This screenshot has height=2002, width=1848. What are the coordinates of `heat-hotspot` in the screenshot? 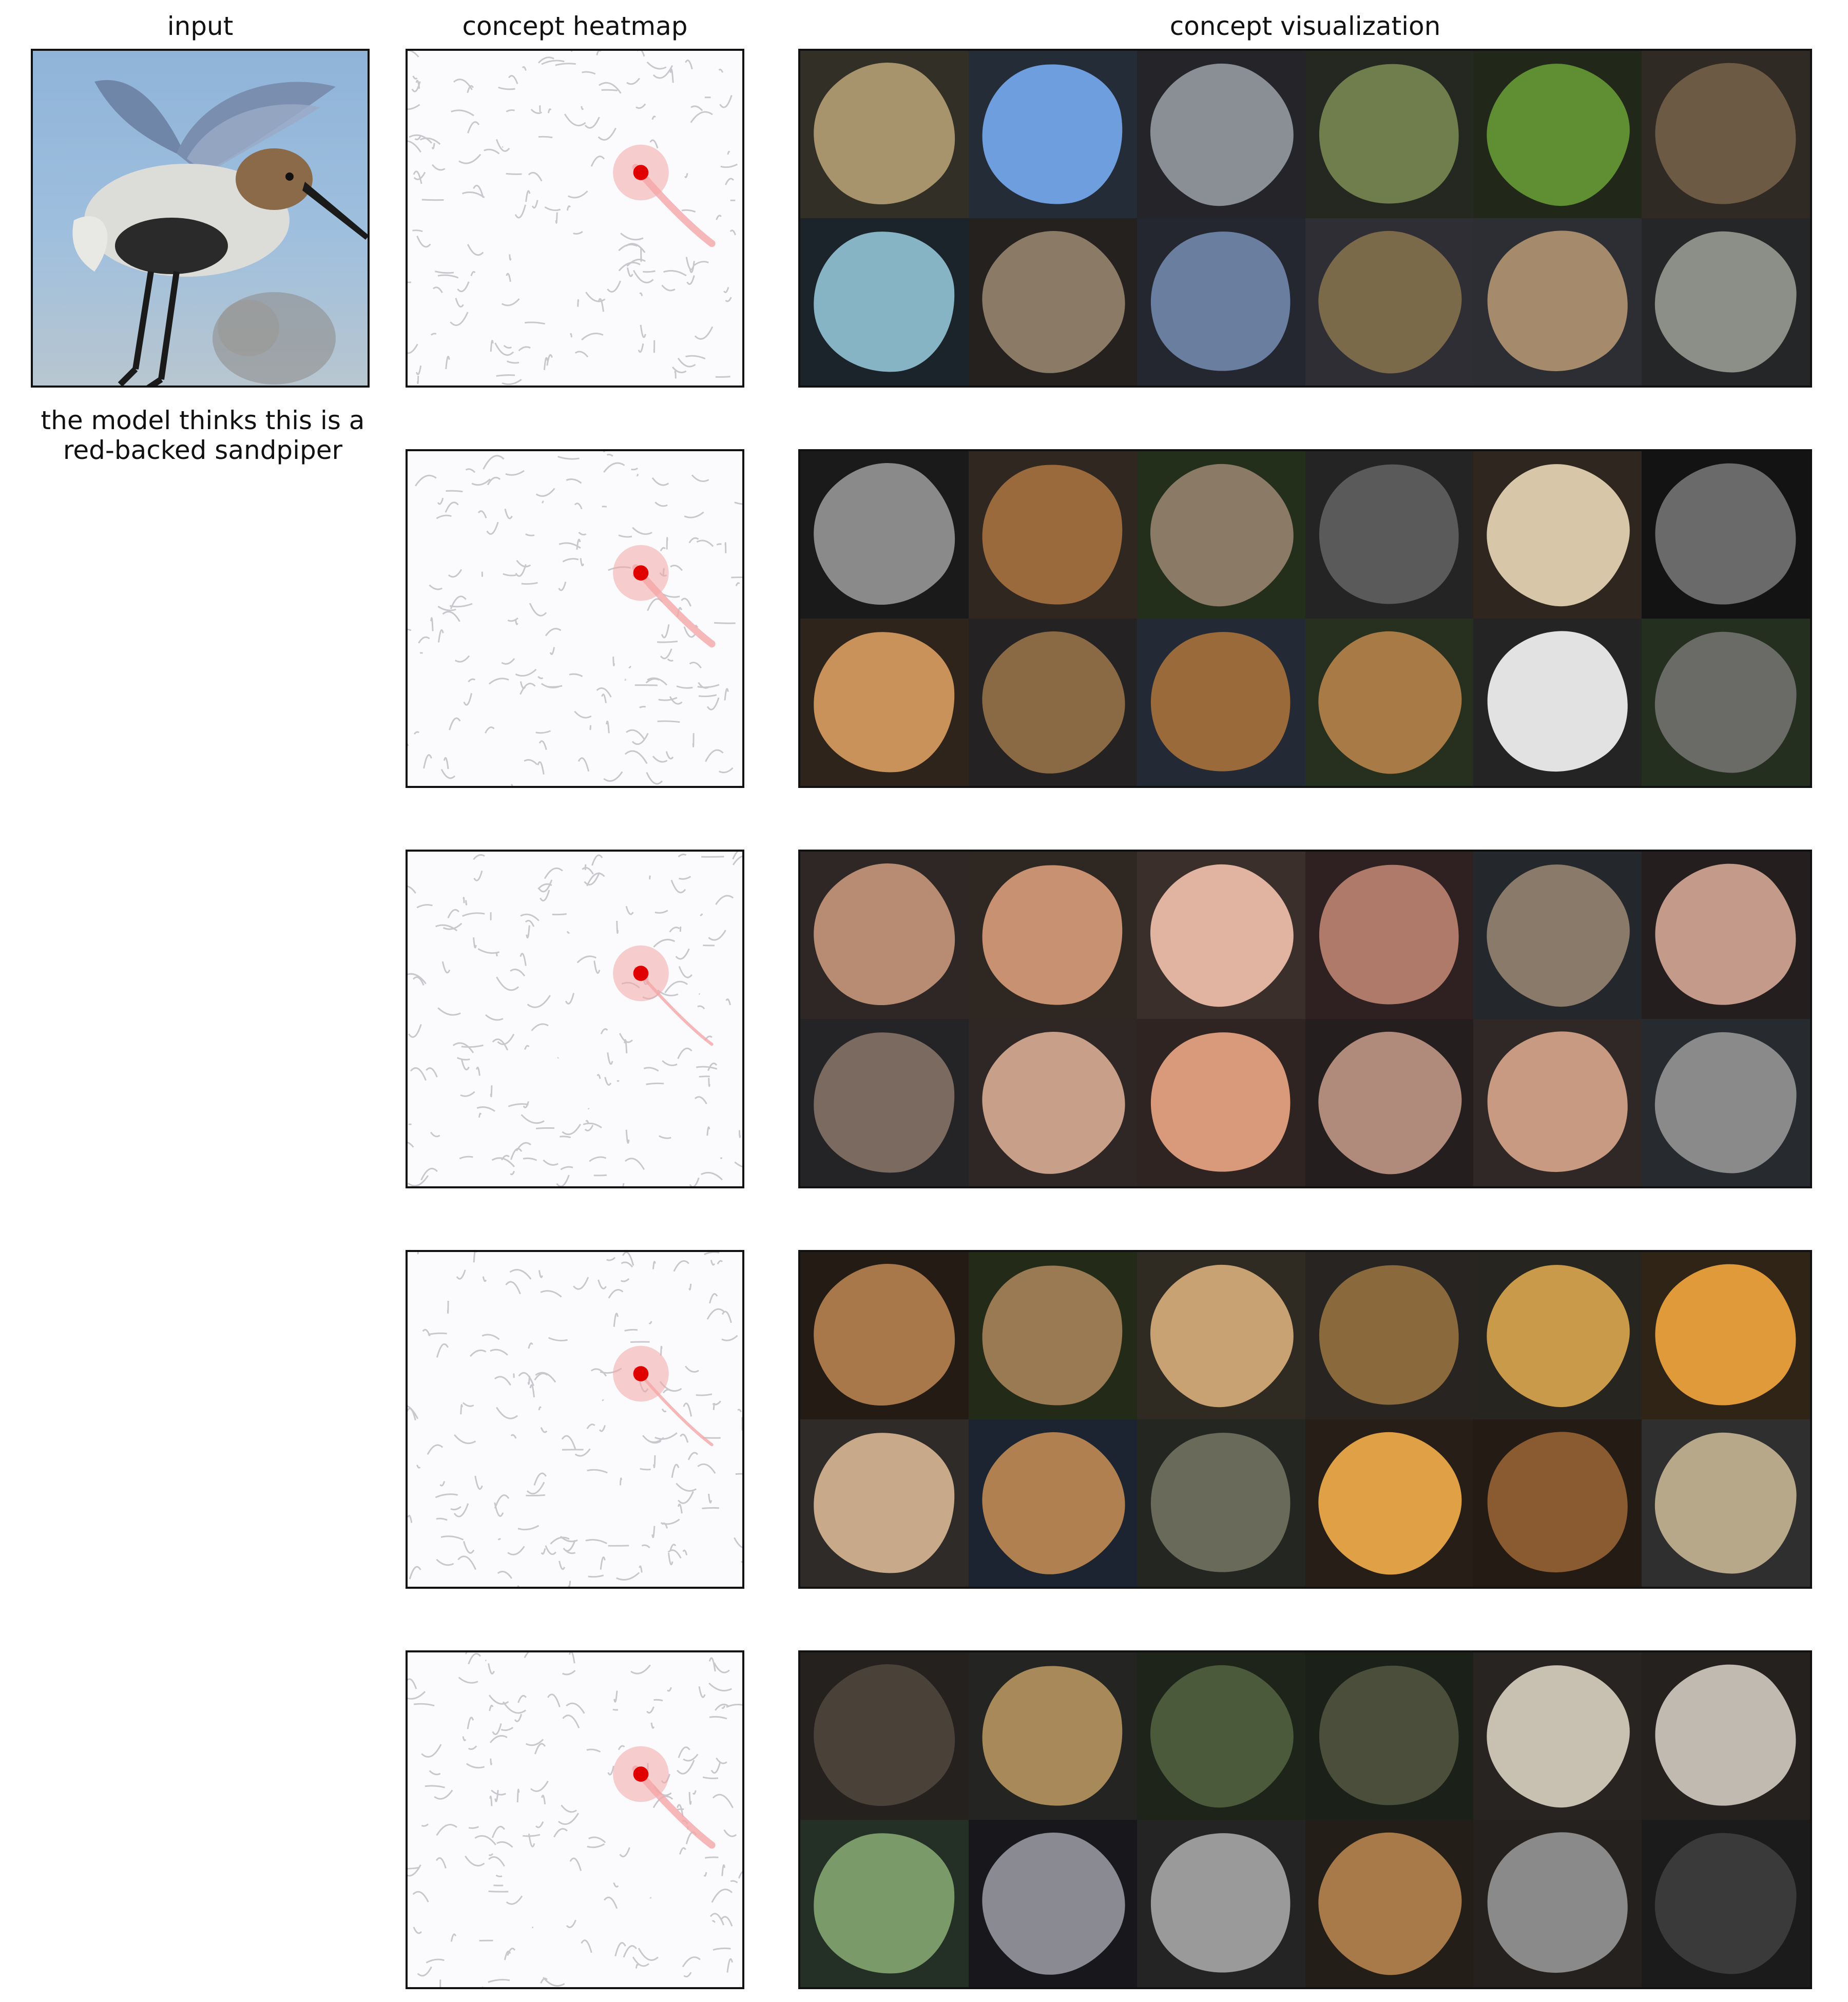 It's located at (641, 172).